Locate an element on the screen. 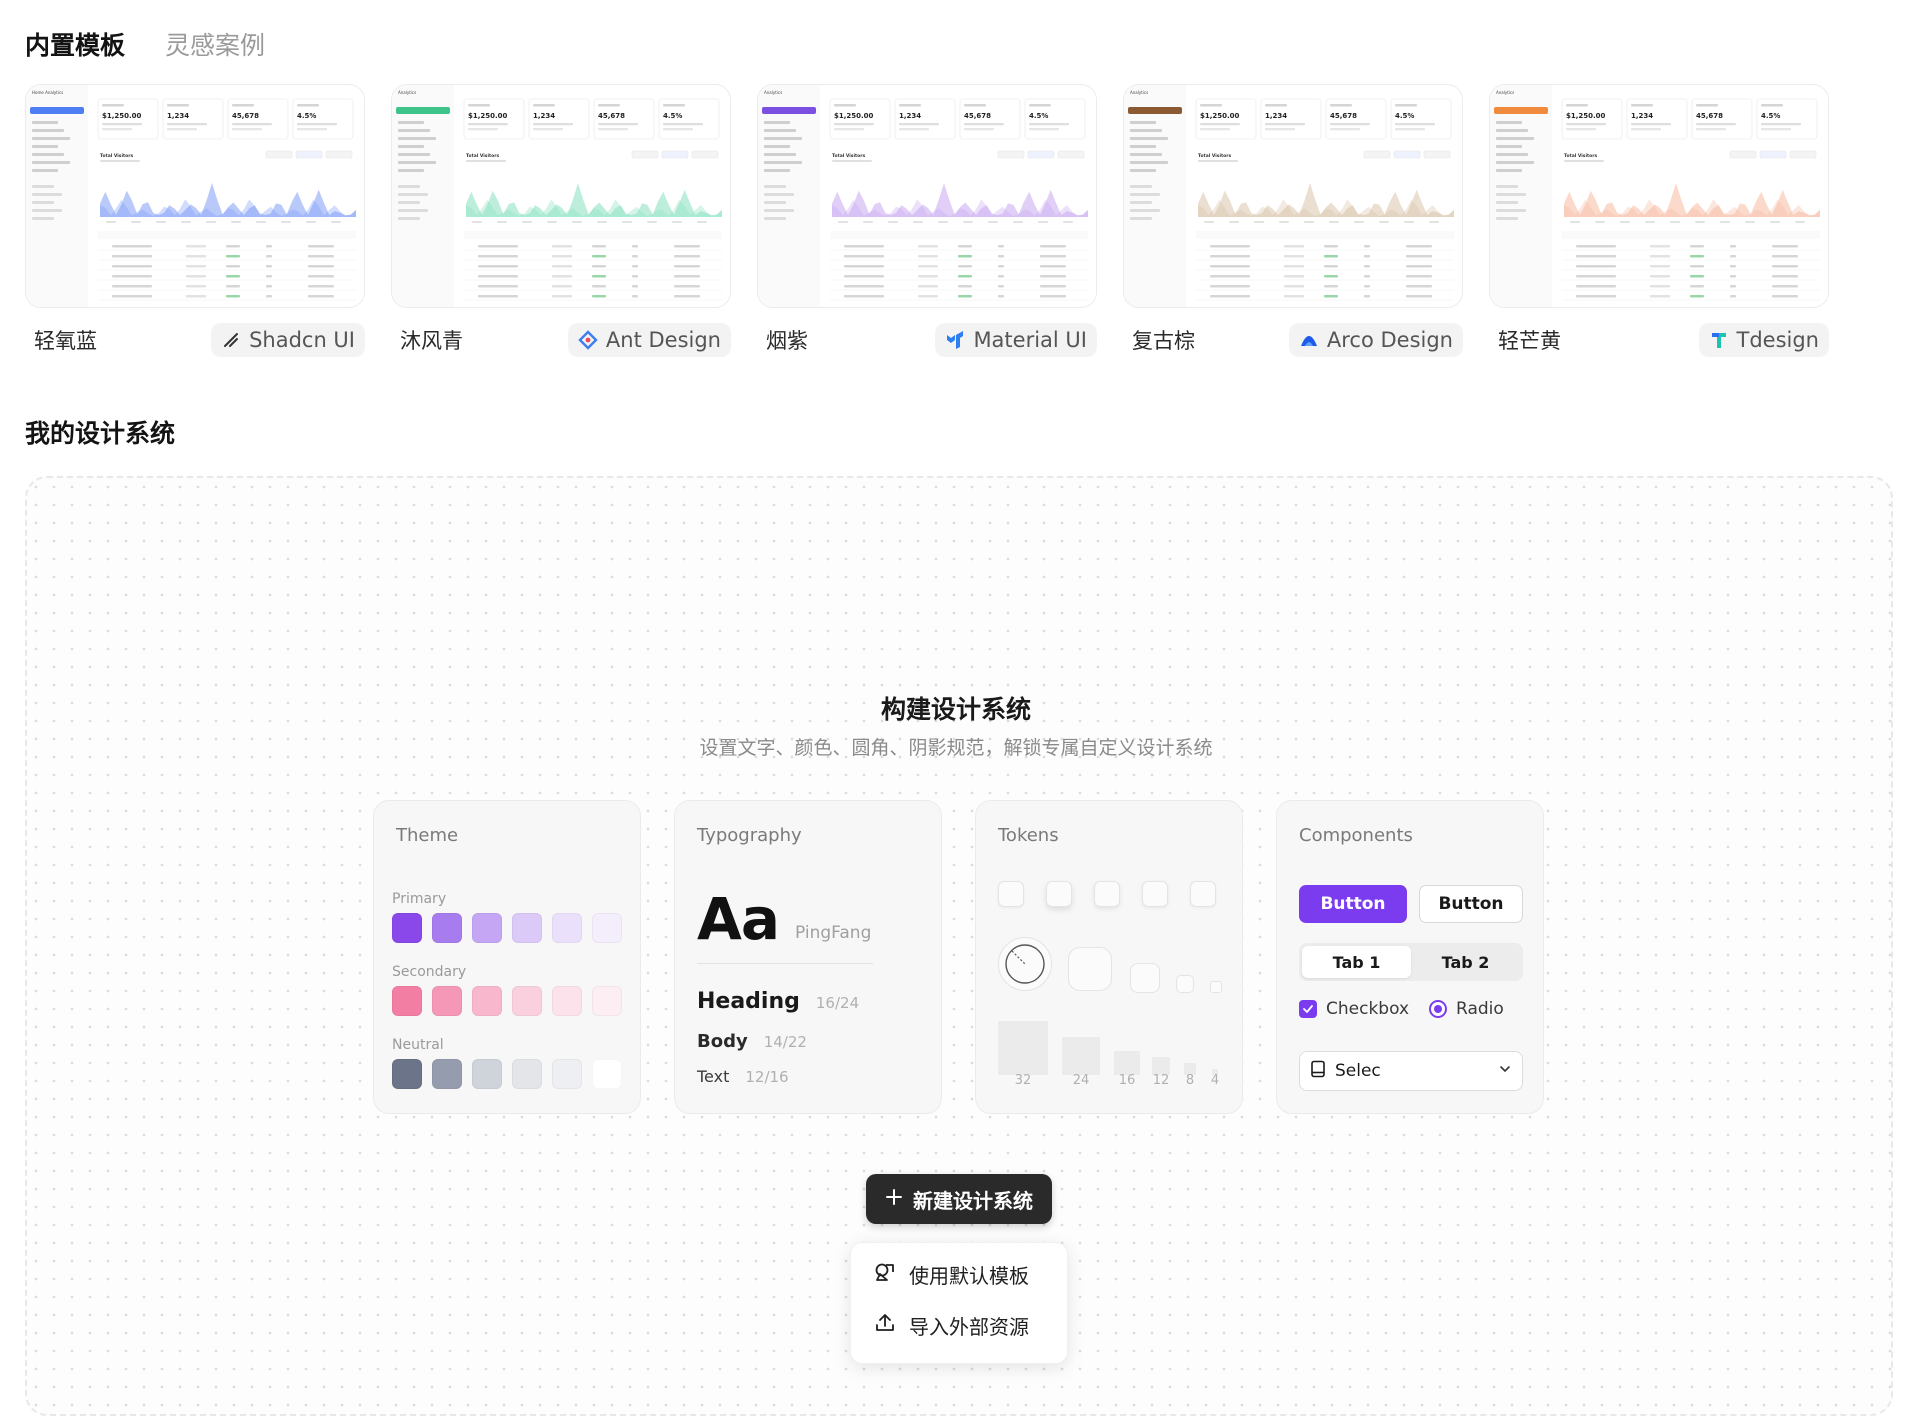  swatch-group-label: Primary is located at coordinates (419, 899).